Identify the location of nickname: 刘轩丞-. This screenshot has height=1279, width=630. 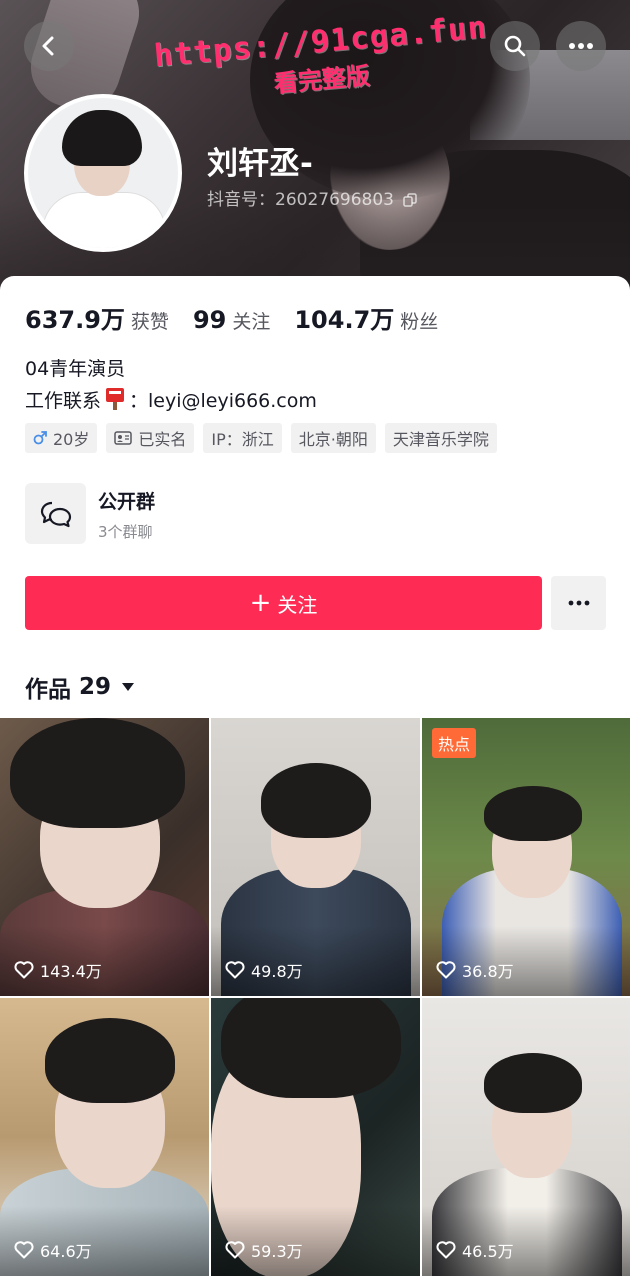
(260, 164).